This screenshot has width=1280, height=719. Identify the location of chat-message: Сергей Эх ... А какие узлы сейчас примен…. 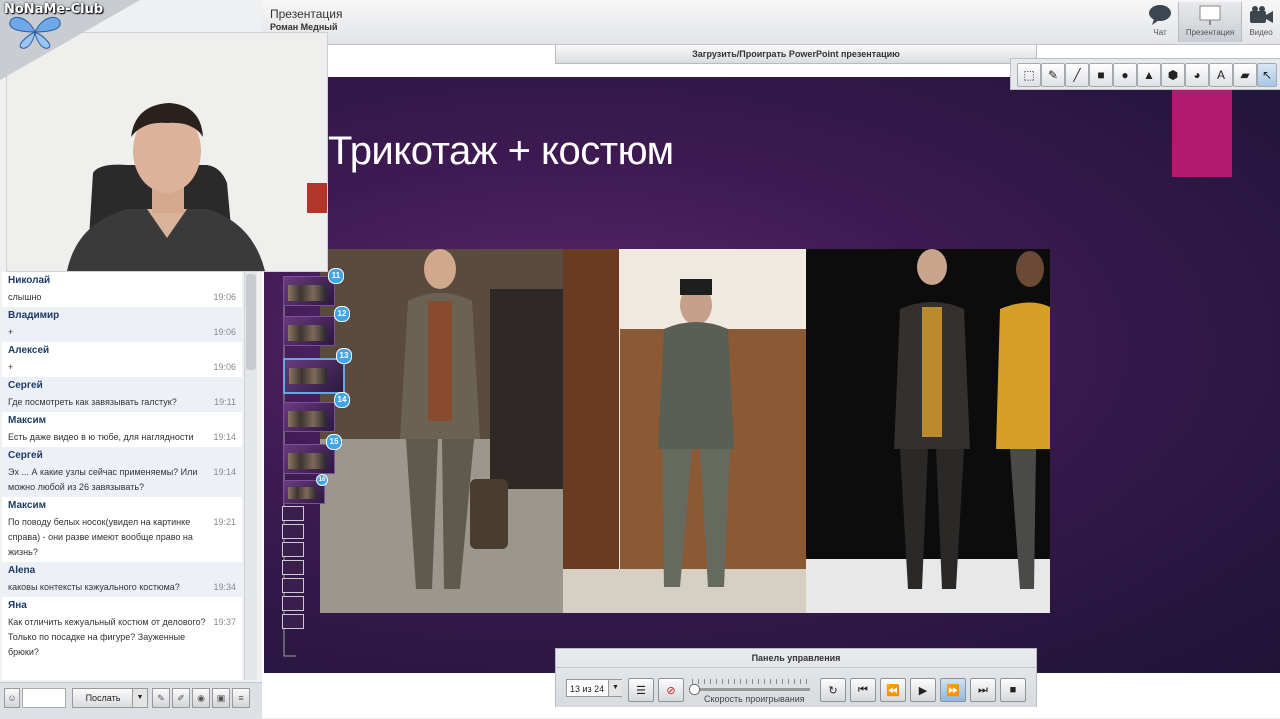
(122, 472).